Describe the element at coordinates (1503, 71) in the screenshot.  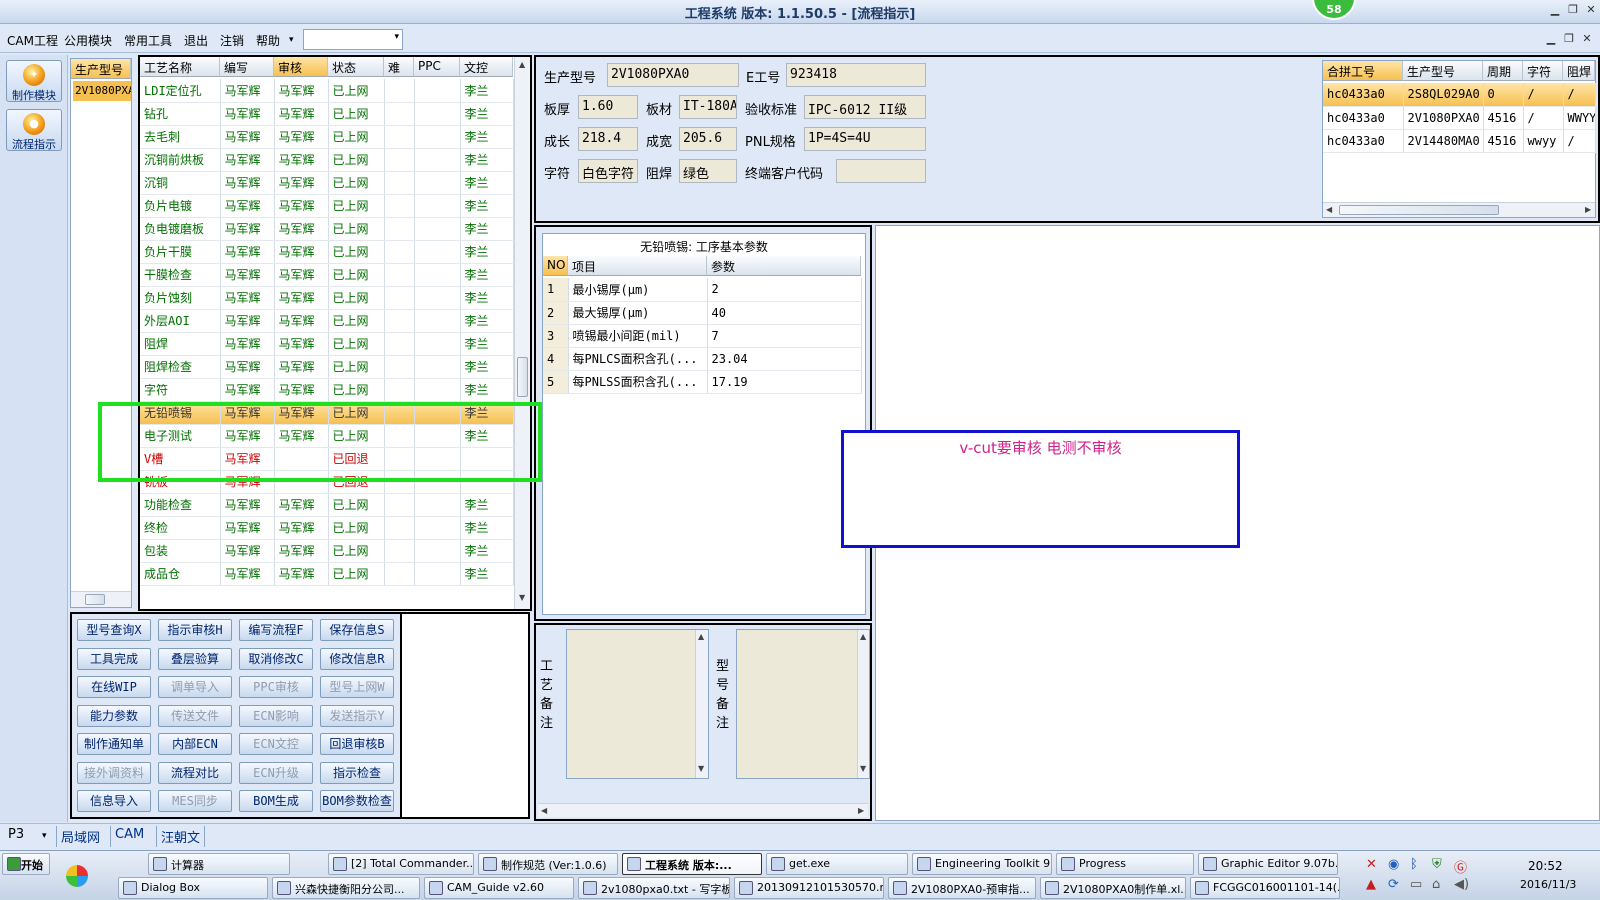
I see `column-header: 周期` at that location.